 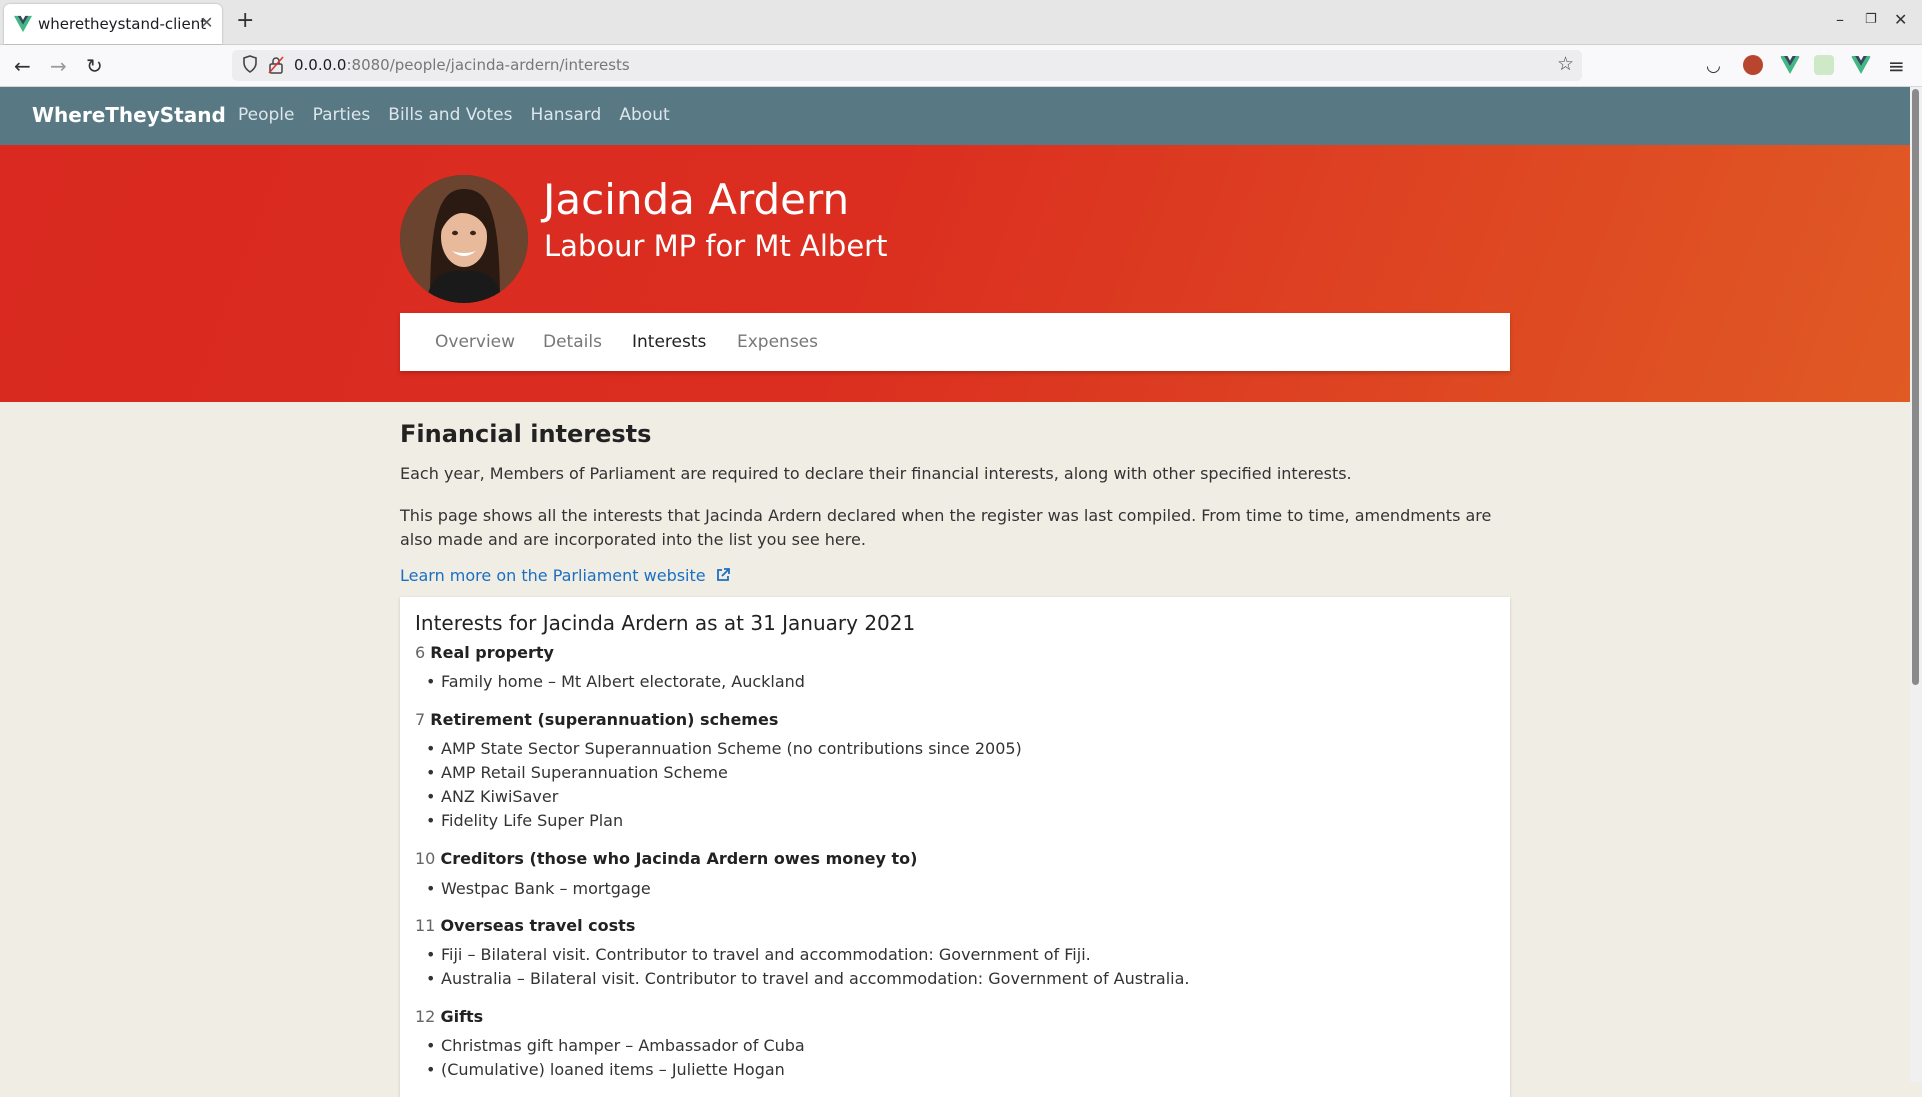 I want to click on page-scrollbar, so click(x=1916, y=584).